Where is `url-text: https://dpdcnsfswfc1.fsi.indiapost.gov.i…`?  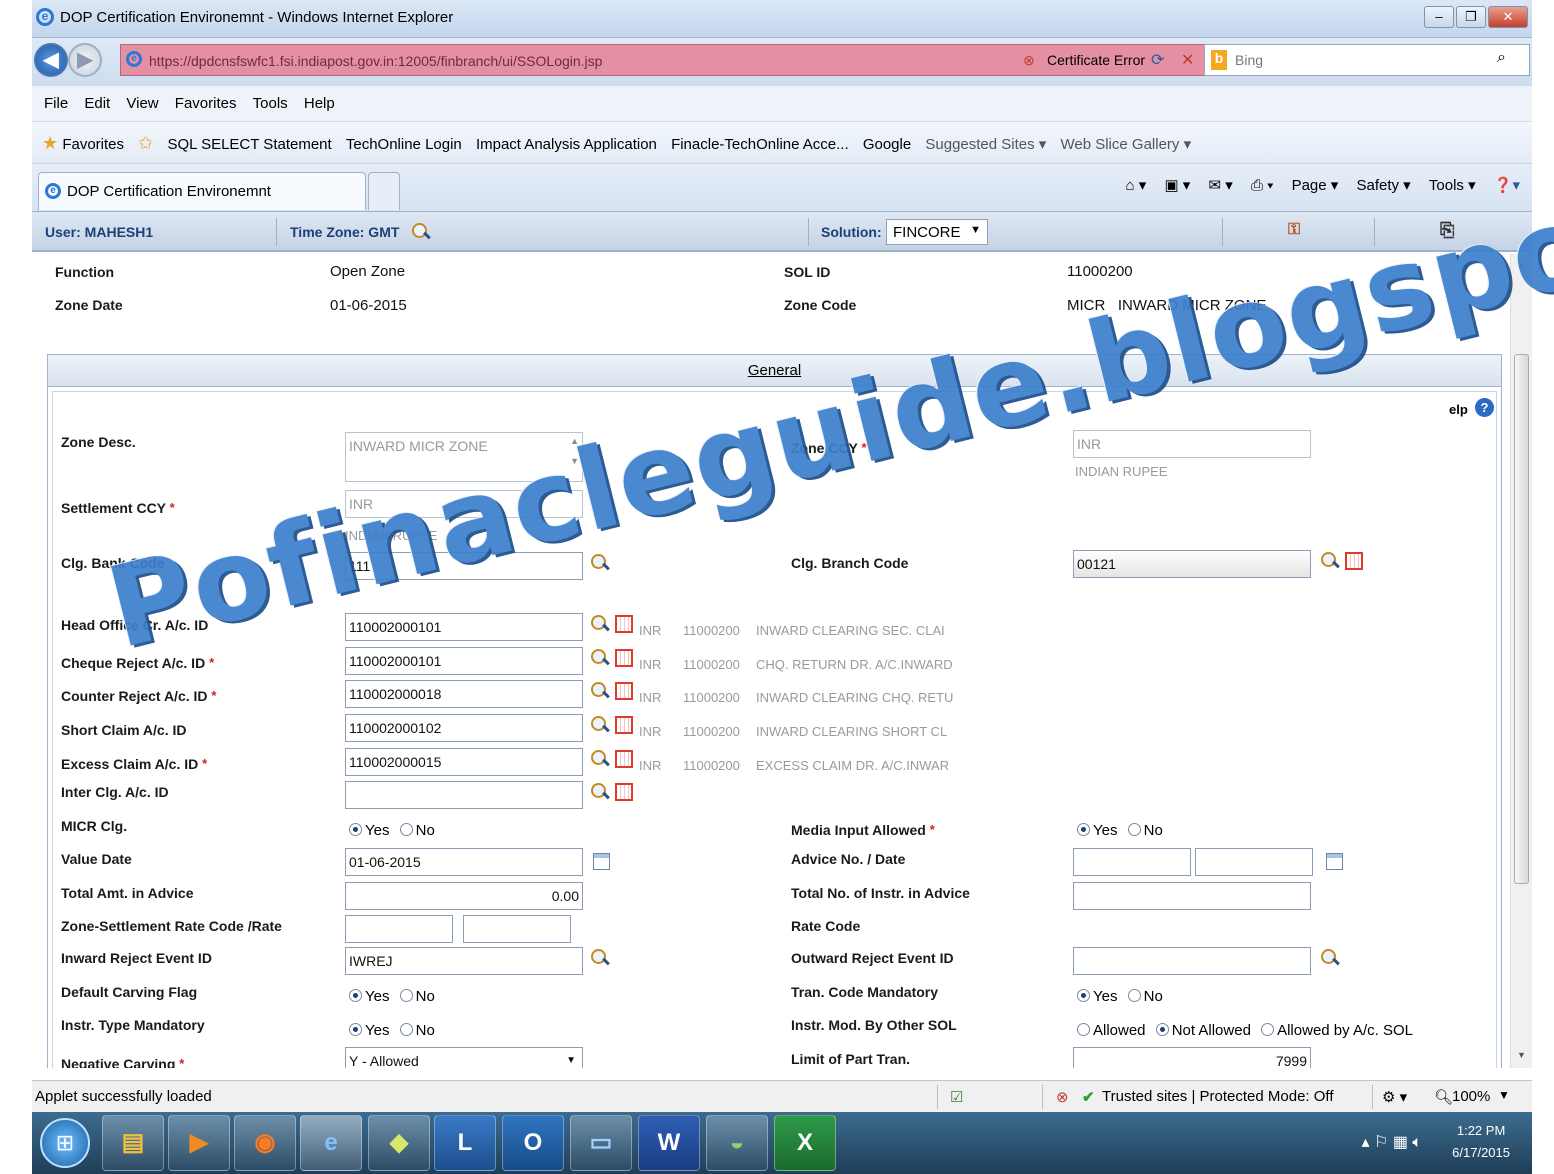
url-text: https://dpdcnsfswfc1.fsi.indiapost.gov.i… is located at coordinates (375, 61).